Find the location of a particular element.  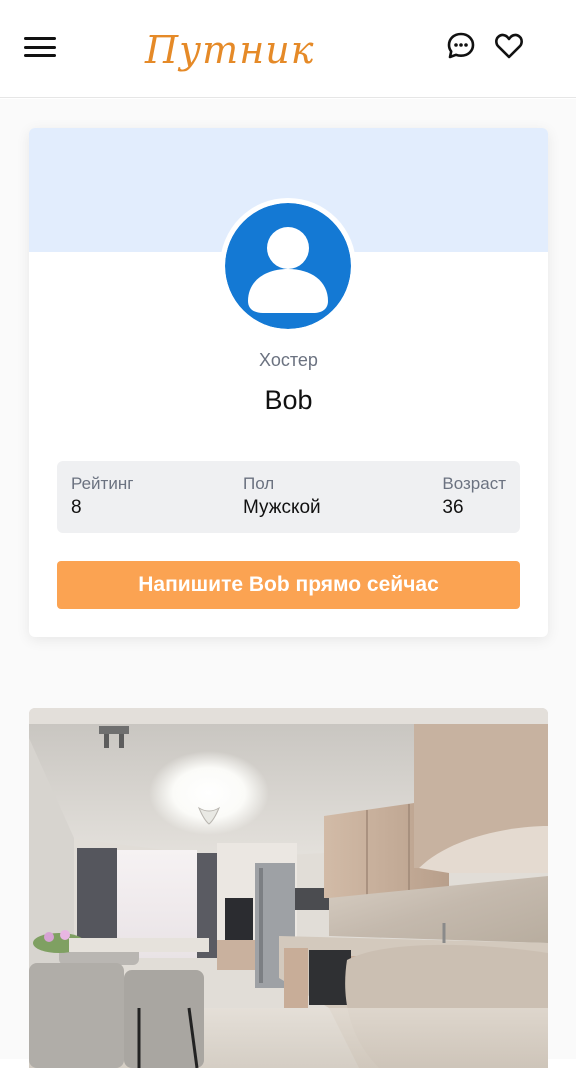

host-name: Bob is located at coordinates (288, 400).